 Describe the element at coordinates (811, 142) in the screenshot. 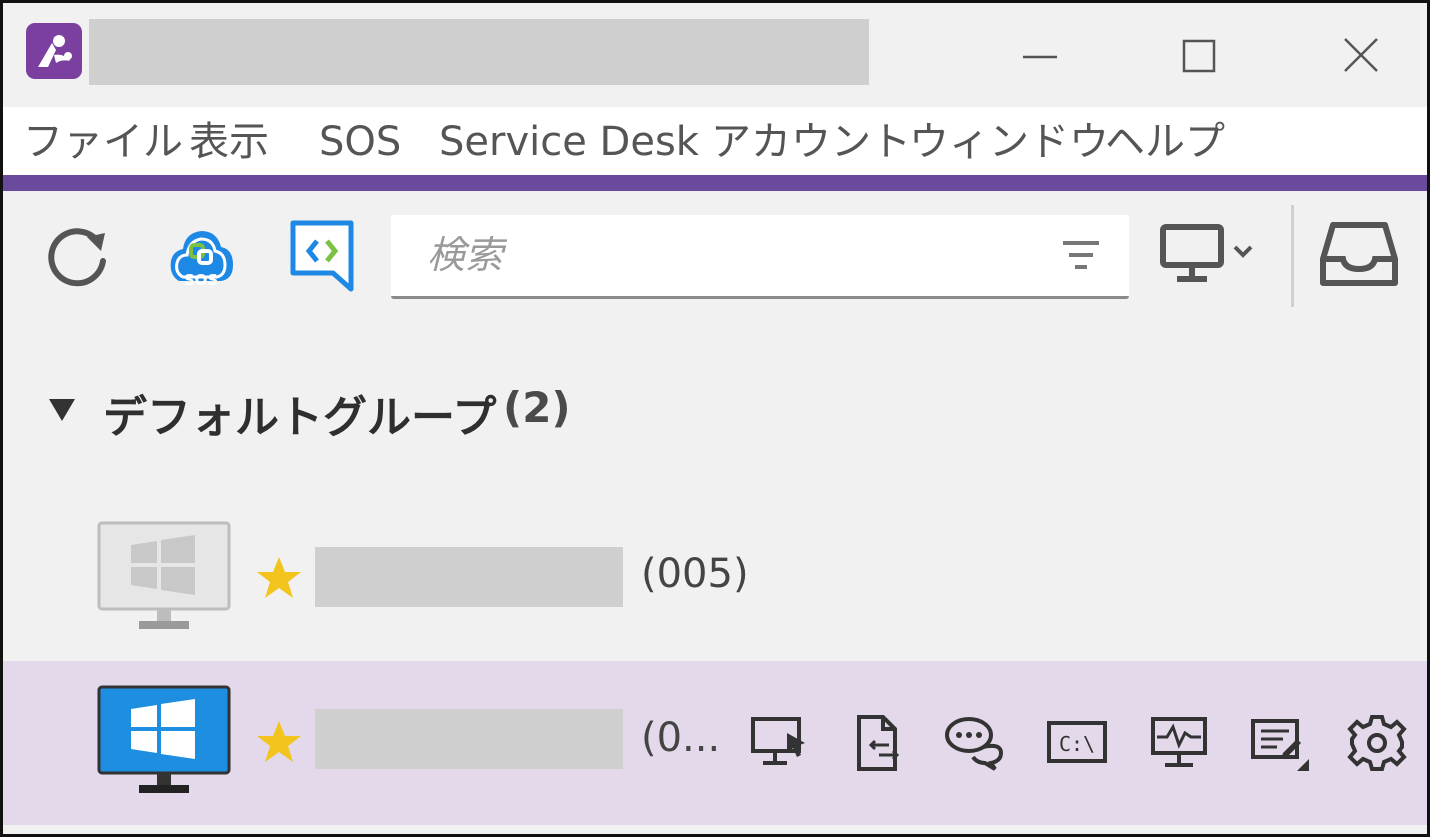

I see `menu-account: アカウント` at that location.